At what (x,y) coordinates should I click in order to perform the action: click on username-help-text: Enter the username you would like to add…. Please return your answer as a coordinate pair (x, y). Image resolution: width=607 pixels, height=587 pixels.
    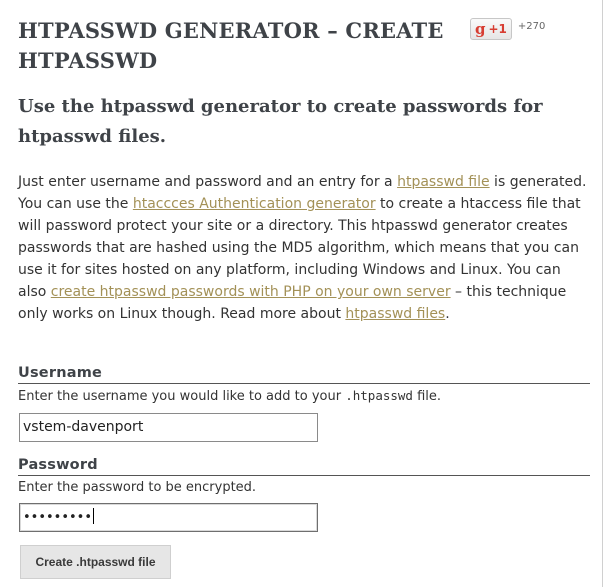
    Looking at the image, I should click on (182, 396).